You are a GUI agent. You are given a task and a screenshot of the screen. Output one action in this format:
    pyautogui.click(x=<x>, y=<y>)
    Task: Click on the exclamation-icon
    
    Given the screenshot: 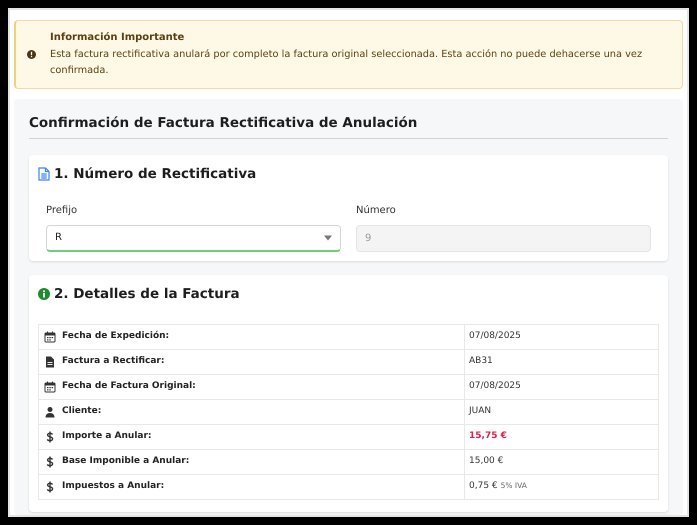 What is the action you would take?
    pyautogui.click(x=31, y=54)
    